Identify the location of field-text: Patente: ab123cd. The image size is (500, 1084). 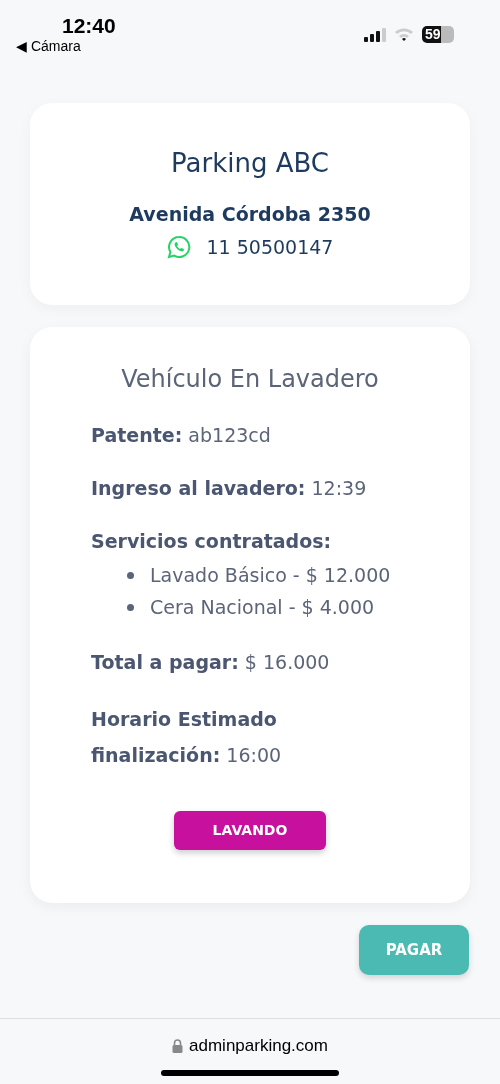
(181, 435).